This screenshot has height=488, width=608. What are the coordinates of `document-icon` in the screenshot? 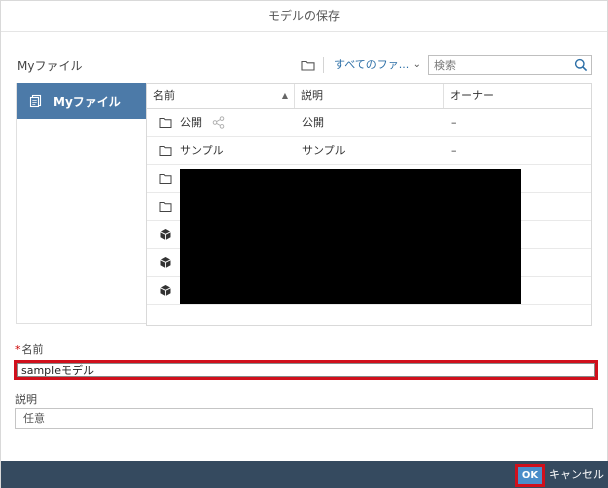 It's located at (35, 101).